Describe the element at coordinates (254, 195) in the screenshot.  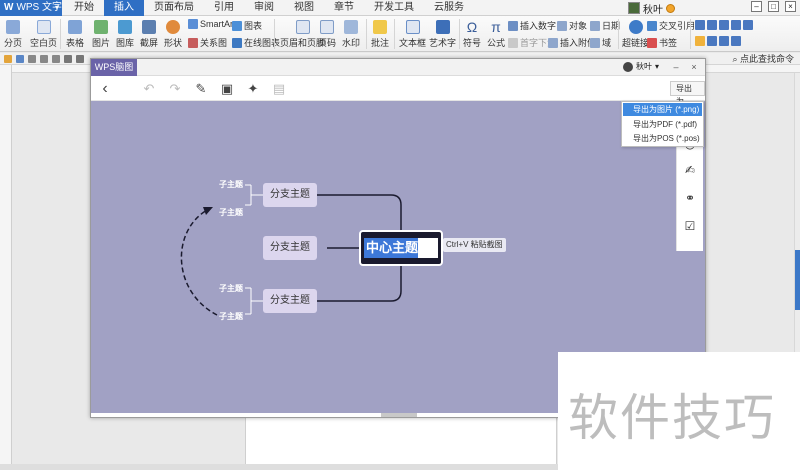
I see `bracket-line` at that location.